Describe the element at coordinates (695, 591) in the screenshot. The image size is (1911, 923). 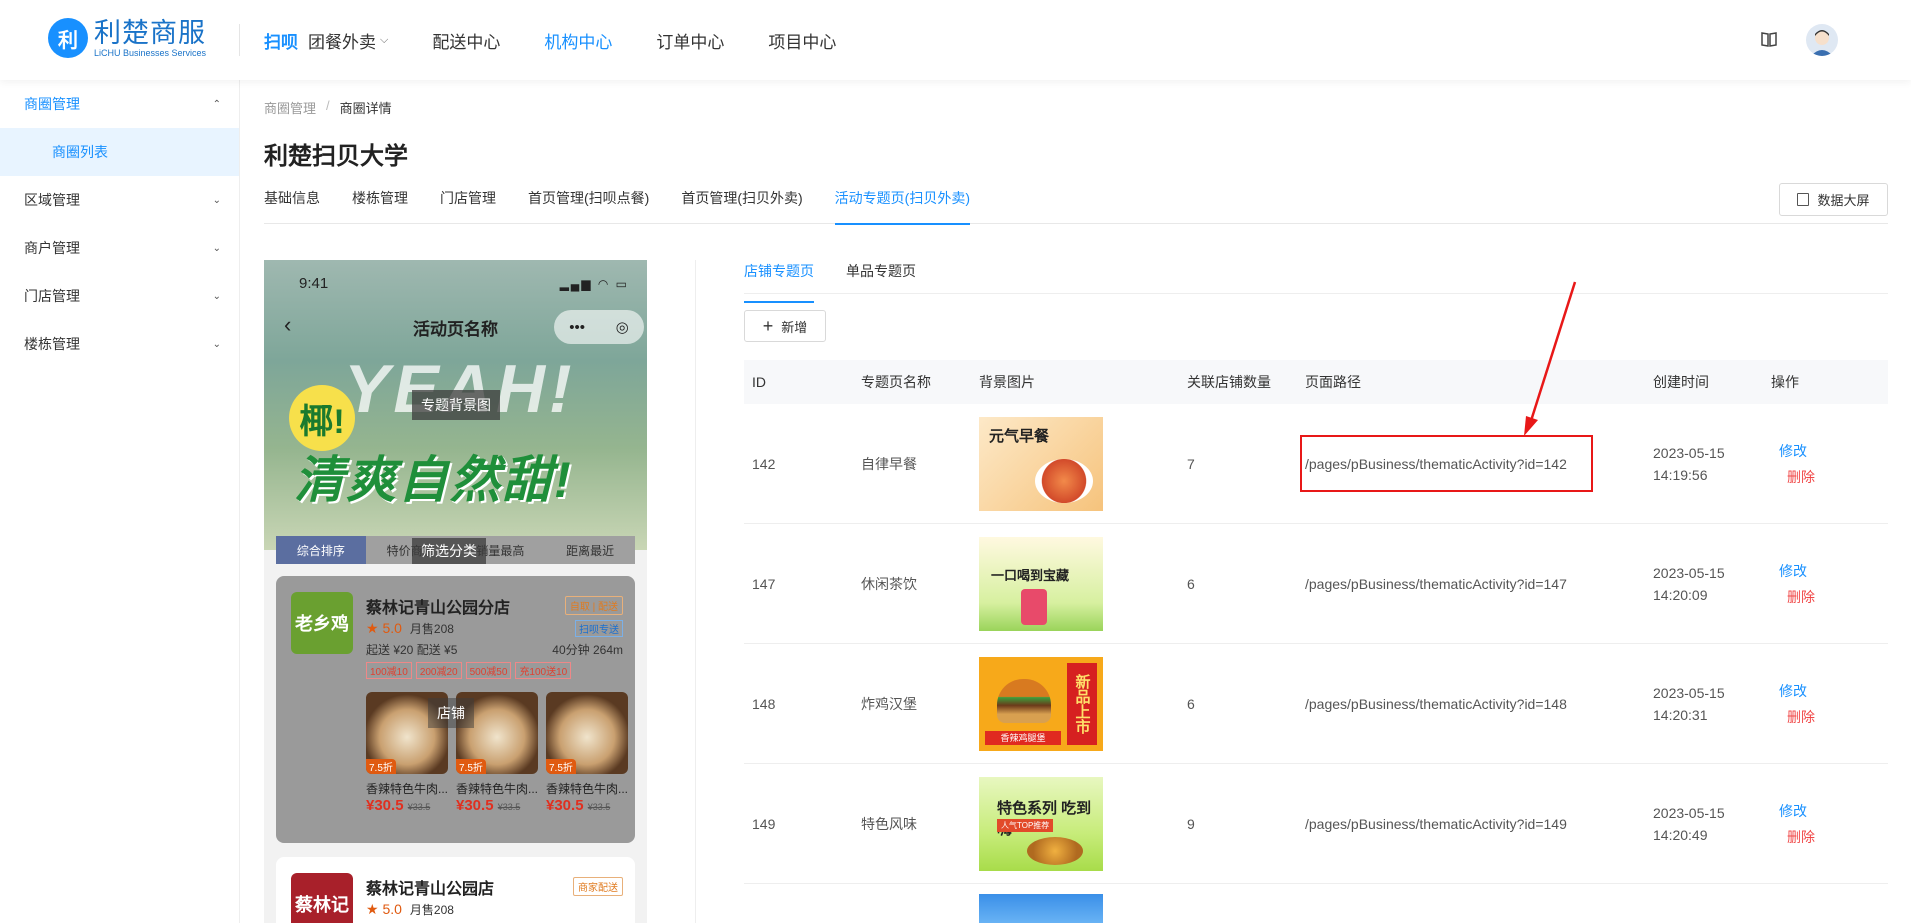
I see `panel-divider` at that location.